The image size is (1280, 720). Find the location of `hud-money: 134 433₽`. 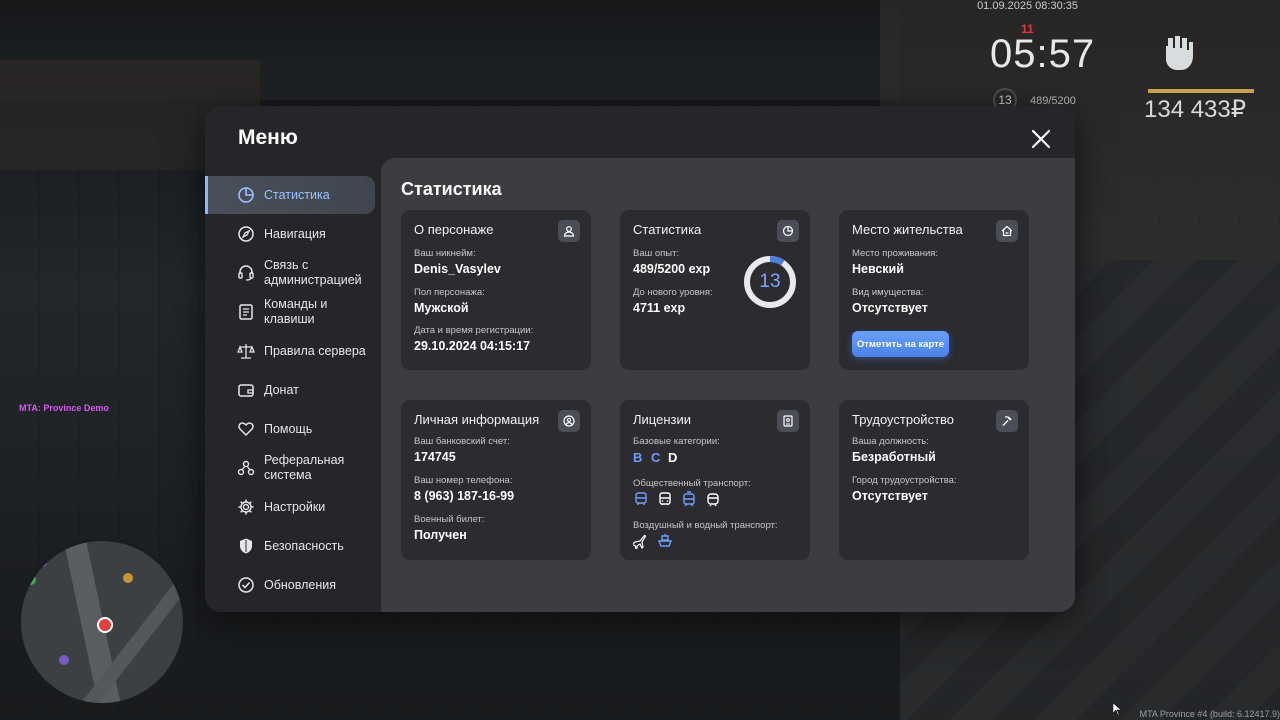

hud-money: 134 433₽ is located at coordinates (1195, 109).